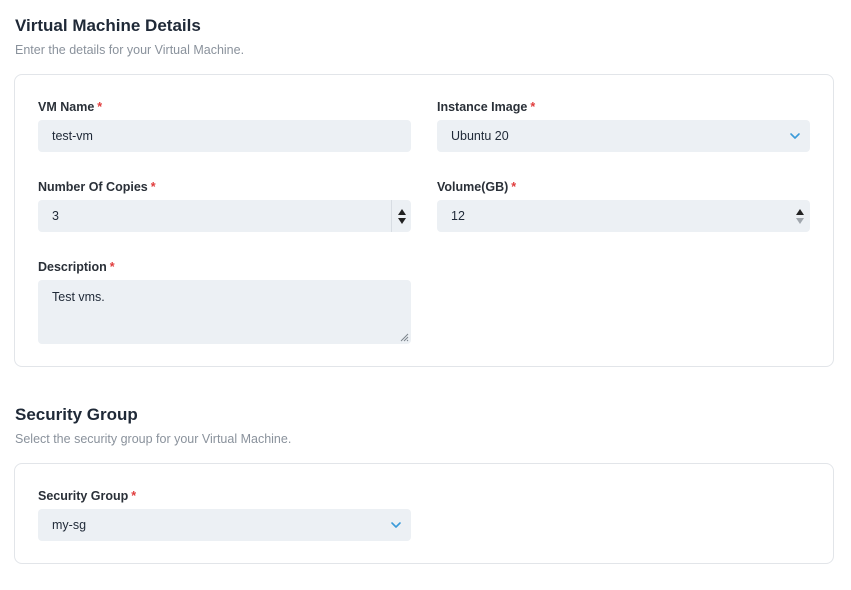 The width and height of the screenshot is (851, 590). I want to click on volume-label: Volume(GB) *, so click(477, 187).